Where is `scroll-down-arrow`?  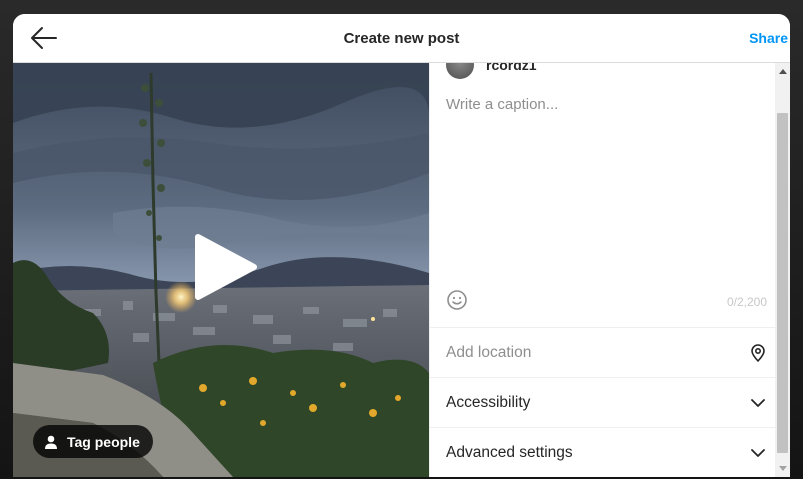 scroll-down-arrow is located at coordinates (783, 468).